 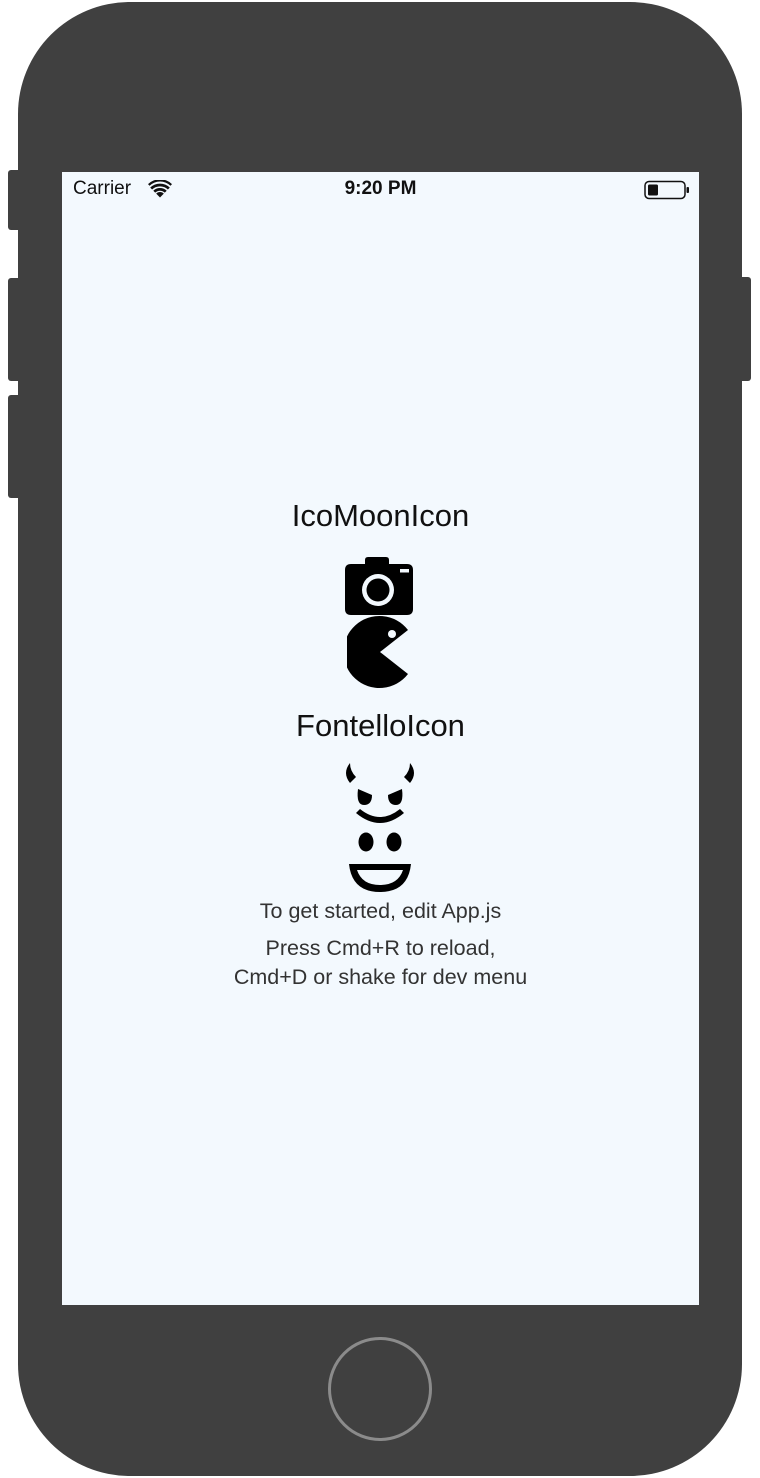 I want to click on camera-icon, so click(x=379, y=586).